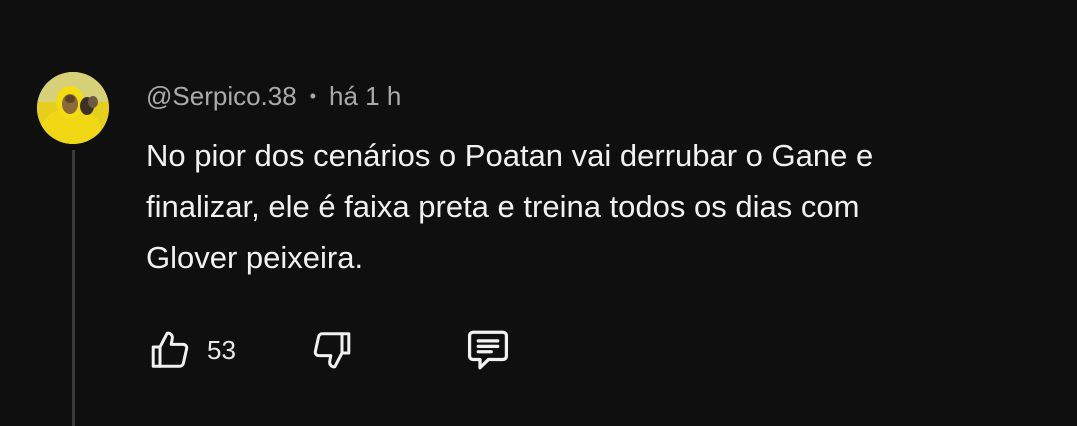  I want to click on thumbs-down-icon, so click(332, 350).